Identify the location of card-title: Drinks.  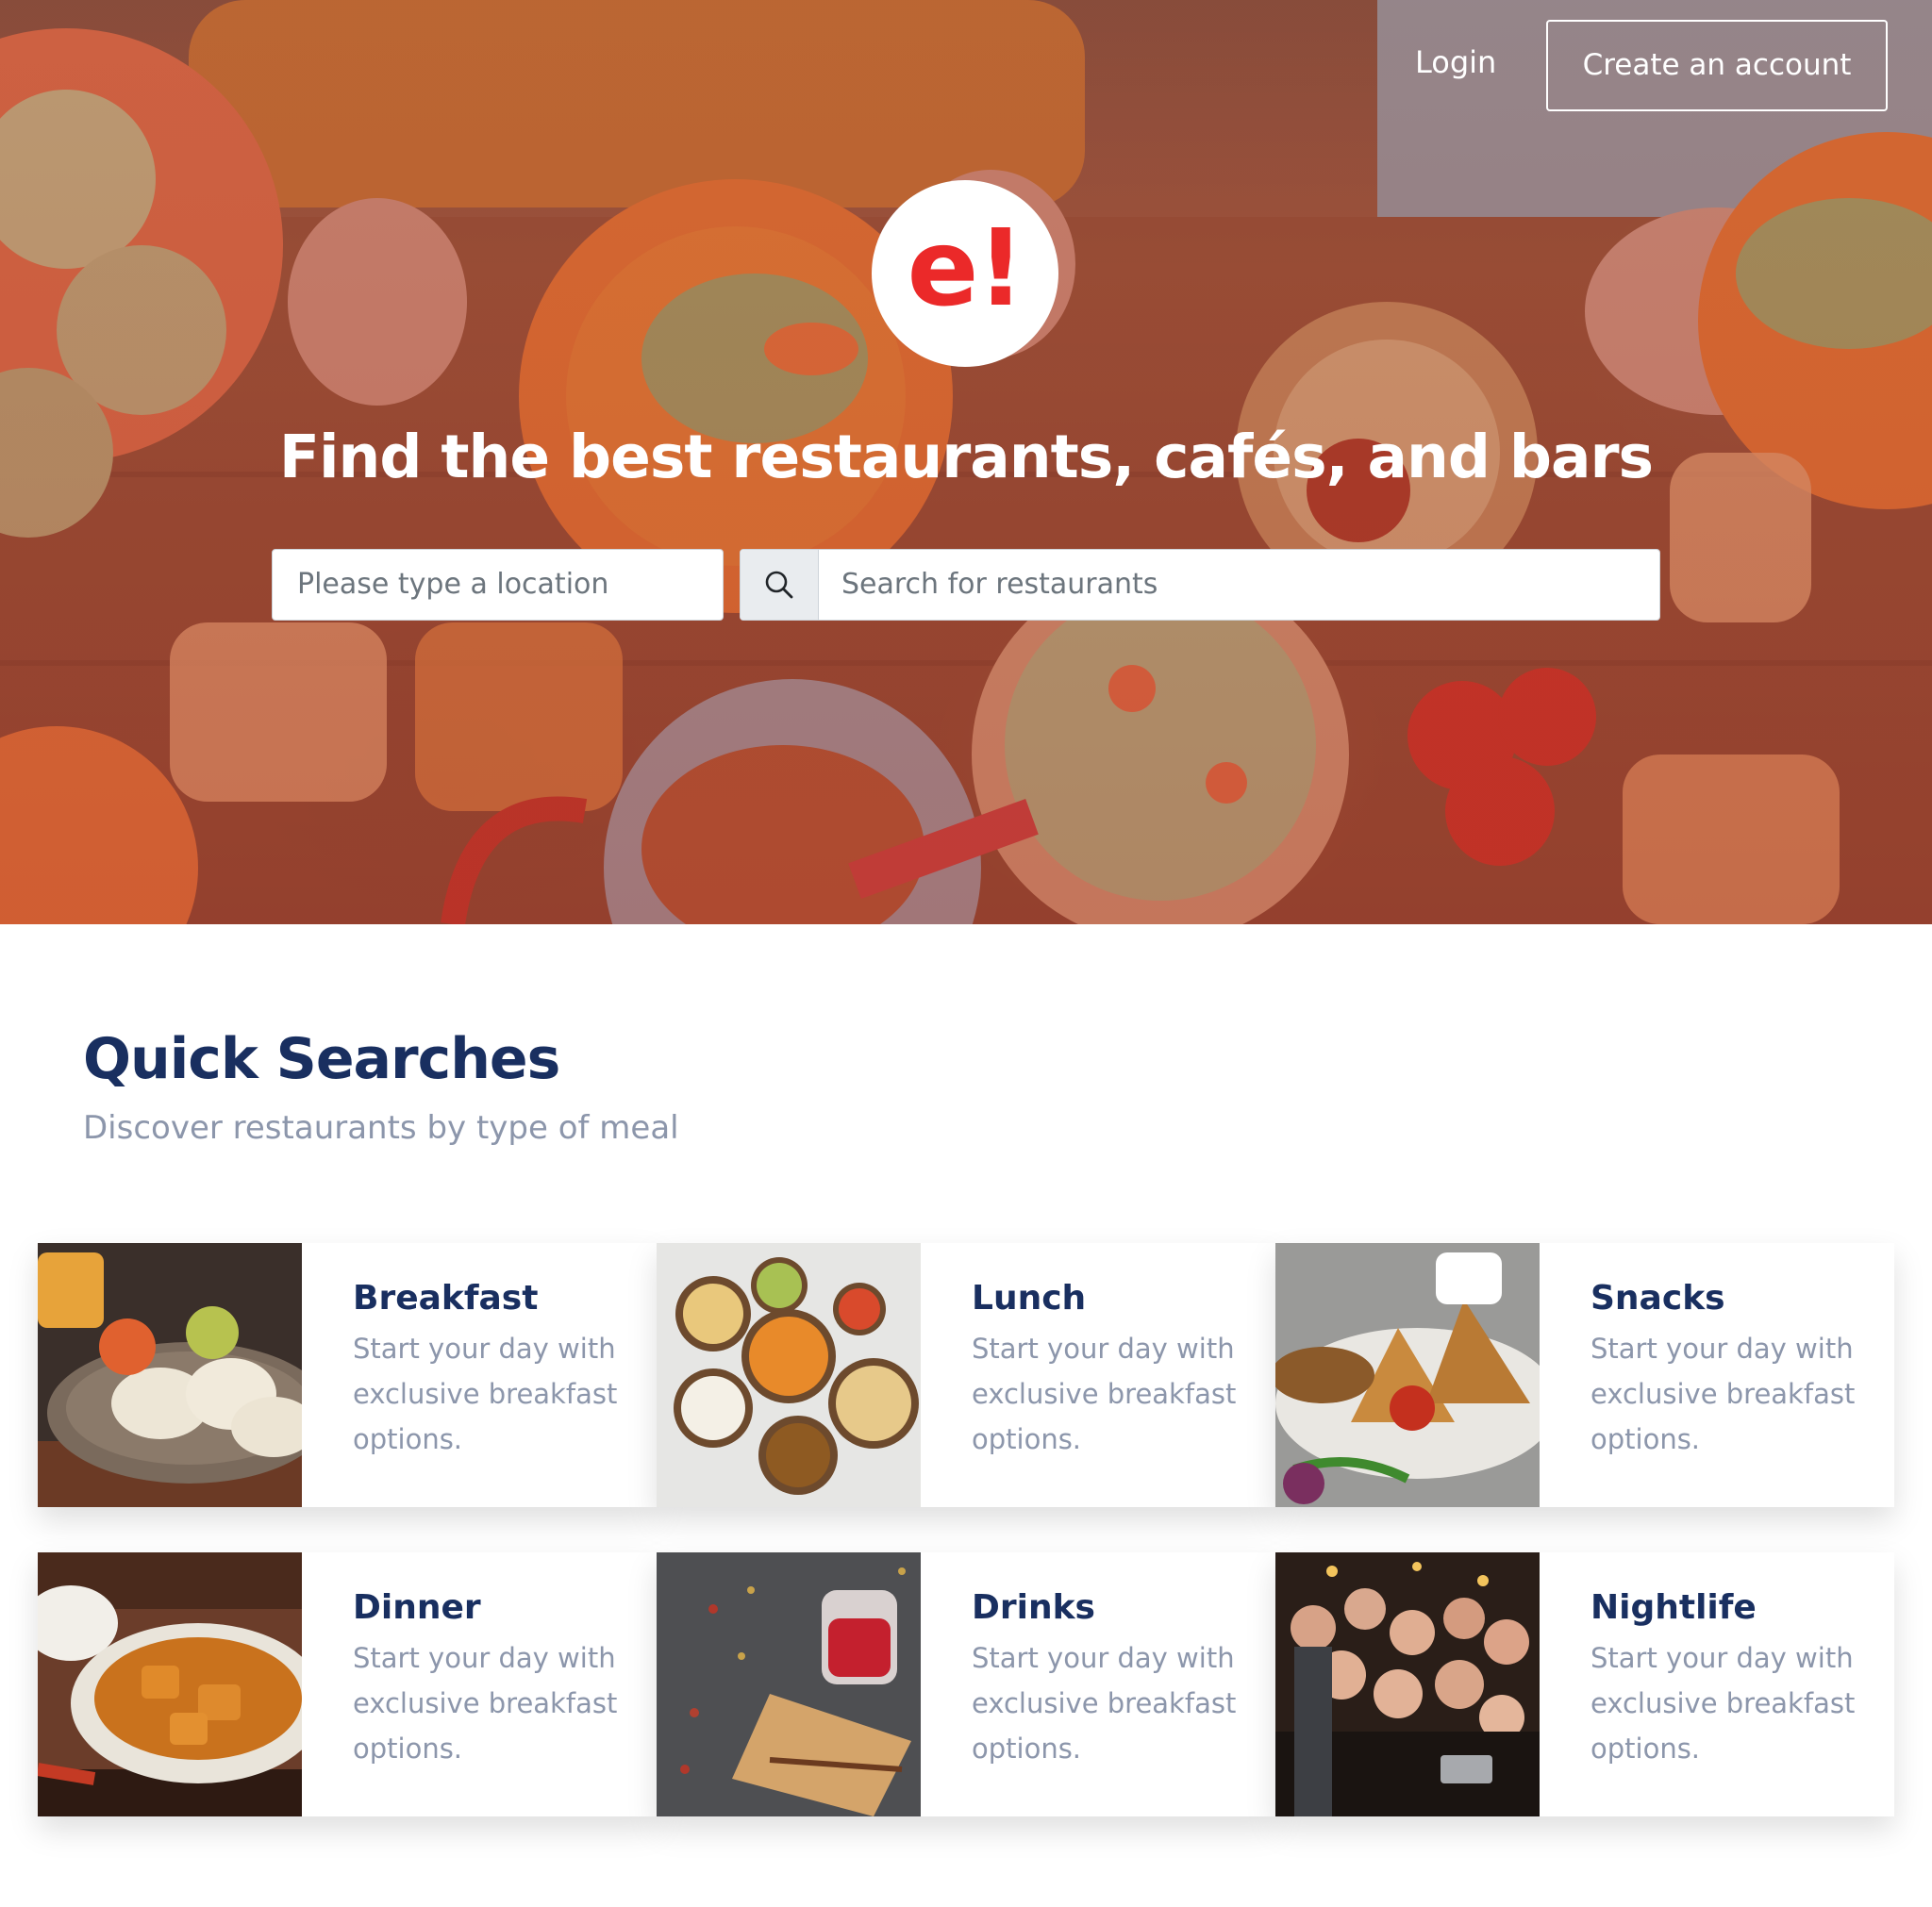
(1033, 1607).